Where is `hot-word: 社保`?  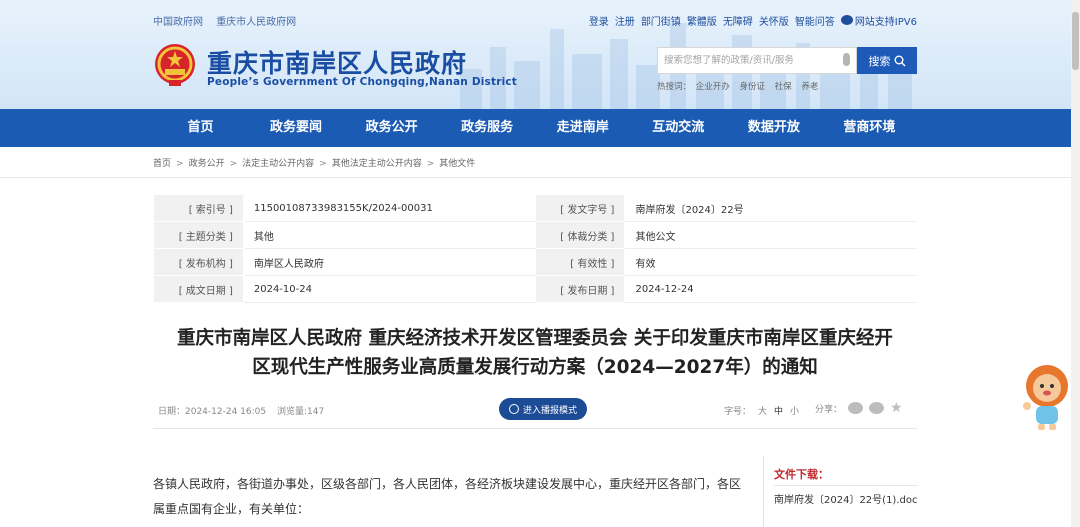
hot-word: 社保 is located at coordinates (783, 87).